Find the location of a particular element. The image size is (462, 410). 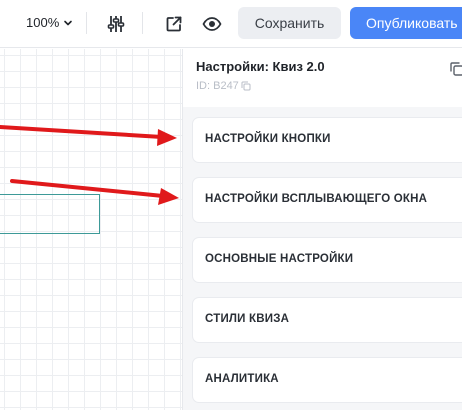

section-label: СТИЛИ КВИЗА is located at coordinates (247, 319).